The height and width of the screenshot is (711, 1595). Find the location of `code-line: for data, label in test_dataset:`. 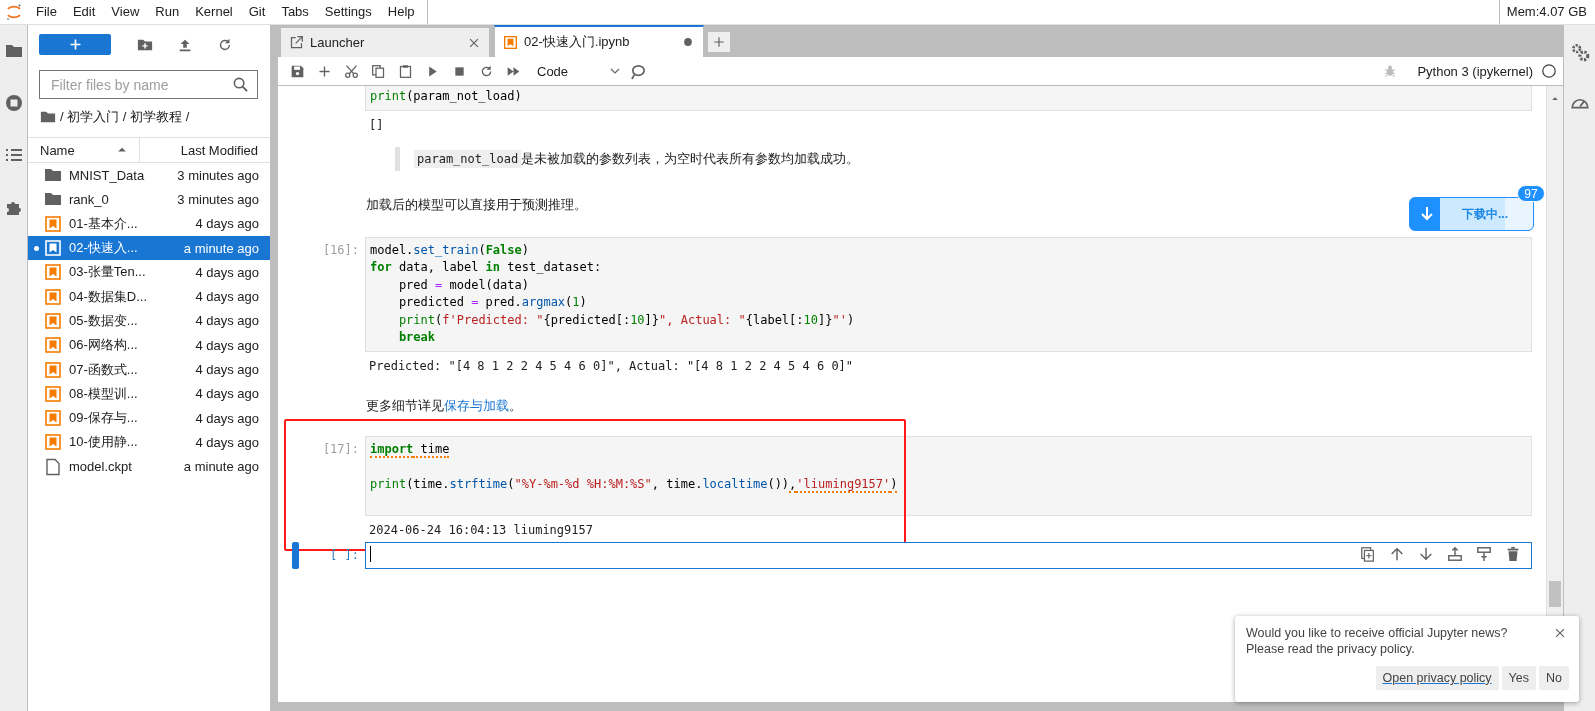

code-line: for data, label in test_dataset: is located at coordinates (486, 267).